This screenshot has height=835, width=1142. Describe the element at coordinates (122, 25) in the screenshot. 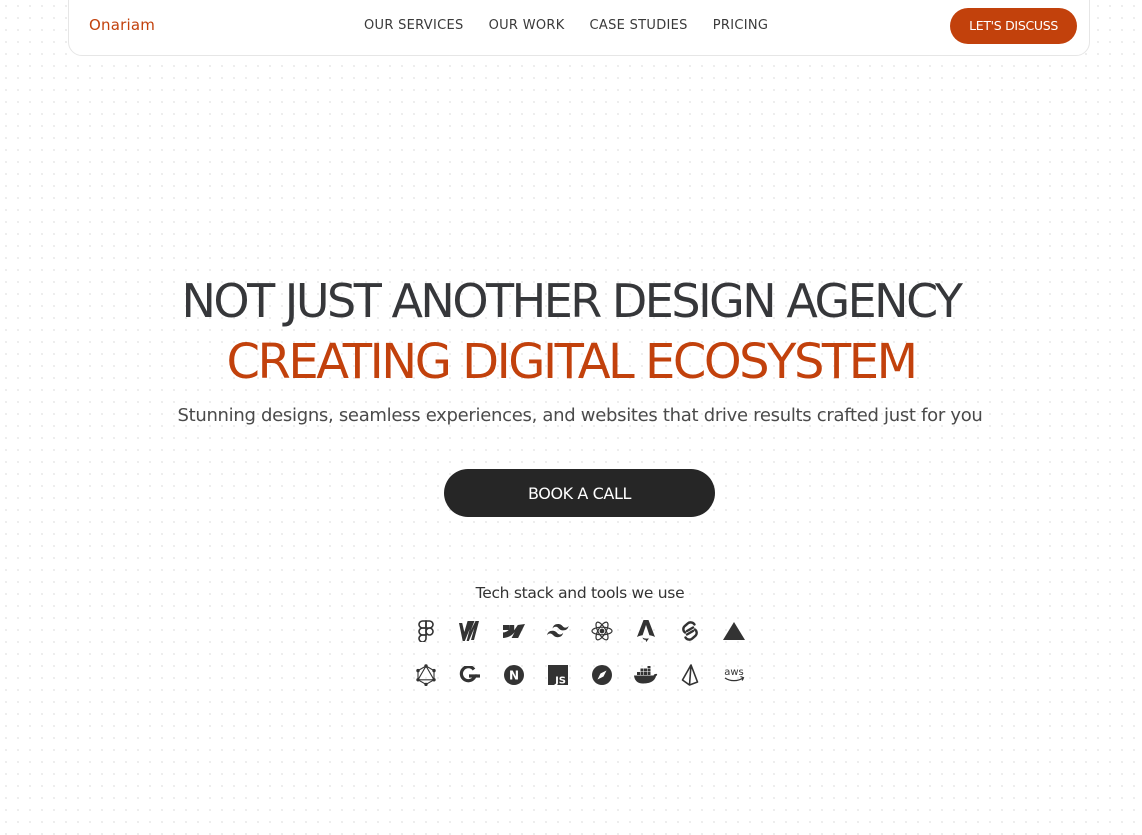

I see `logo: Onariam` at that location.